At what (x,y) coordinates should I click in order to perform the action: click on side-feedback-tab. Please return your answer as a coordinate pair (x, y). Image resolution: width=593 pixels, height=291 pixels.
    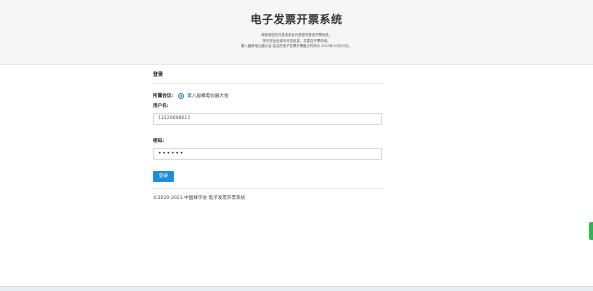
    Looking at the image, I should click on (591, 231).